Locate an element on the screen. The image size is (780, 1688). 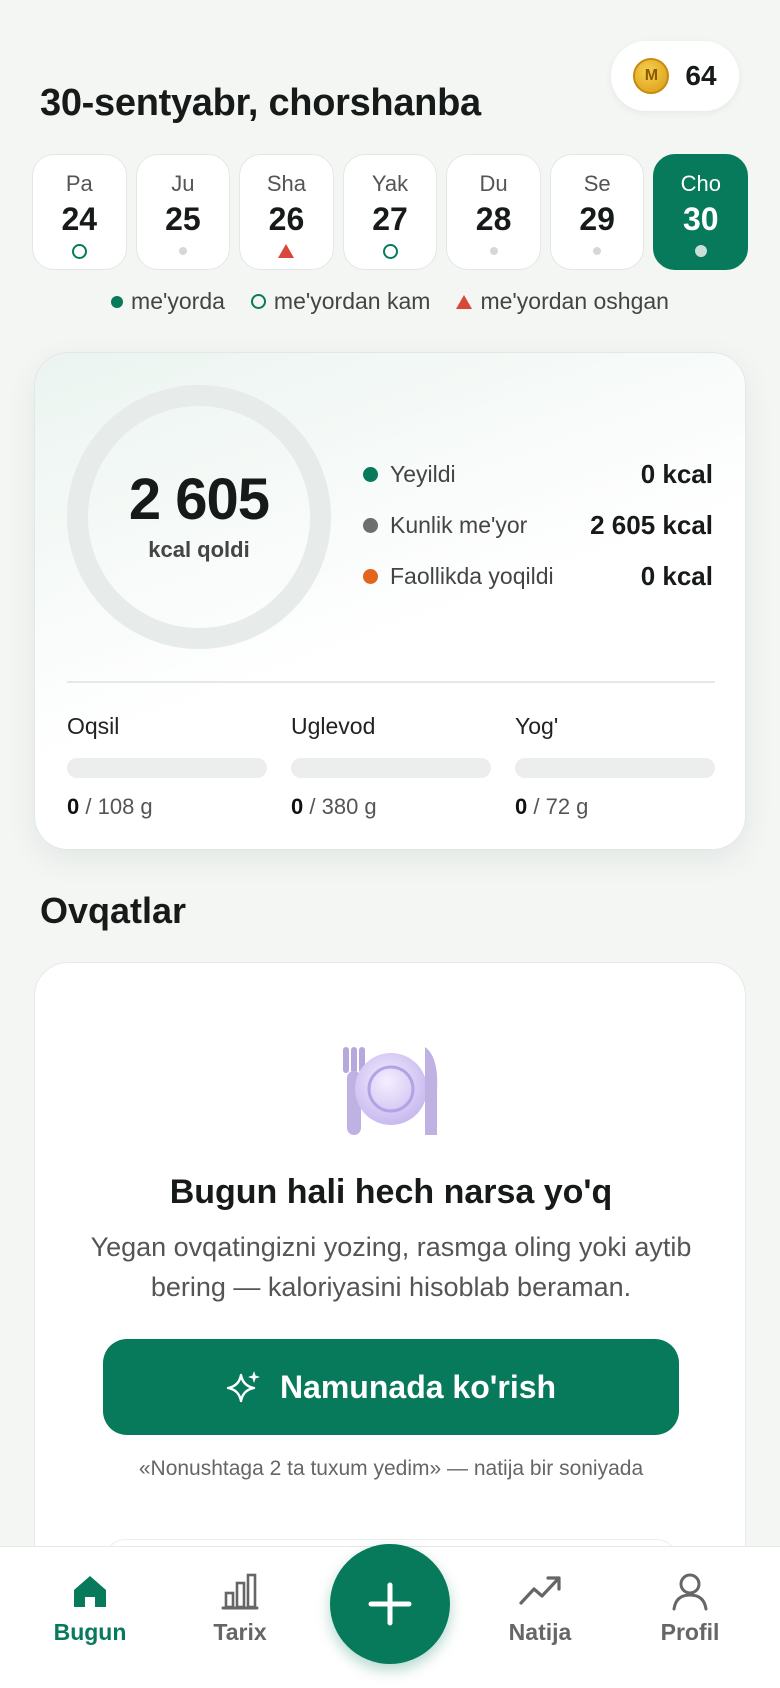
calorie-ring: 2 605 kcal qoldi is located at coordinates (199, 517).